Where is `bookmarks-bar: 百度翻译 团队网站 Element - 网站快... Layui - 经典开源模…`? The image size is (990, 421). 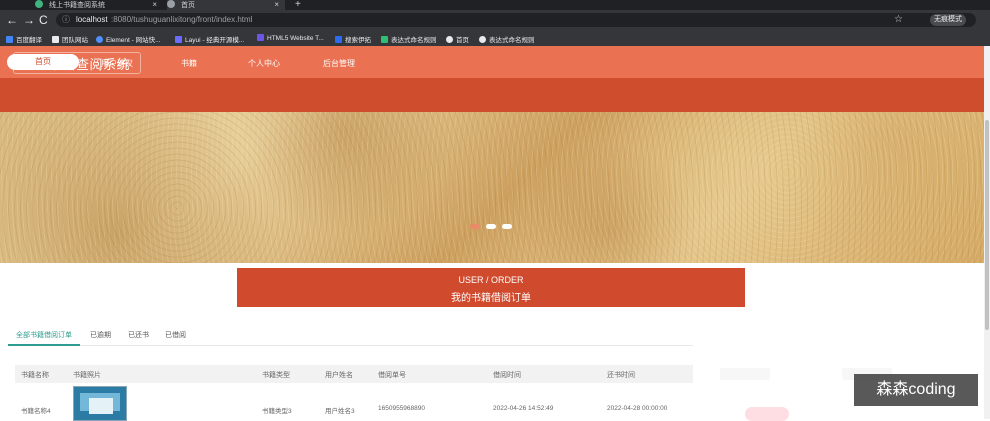
bookmarks-bar: 百度翻译 团队网站 Element - 网站快... Layui - 经典开源模… is located at coordinates (495, 38).